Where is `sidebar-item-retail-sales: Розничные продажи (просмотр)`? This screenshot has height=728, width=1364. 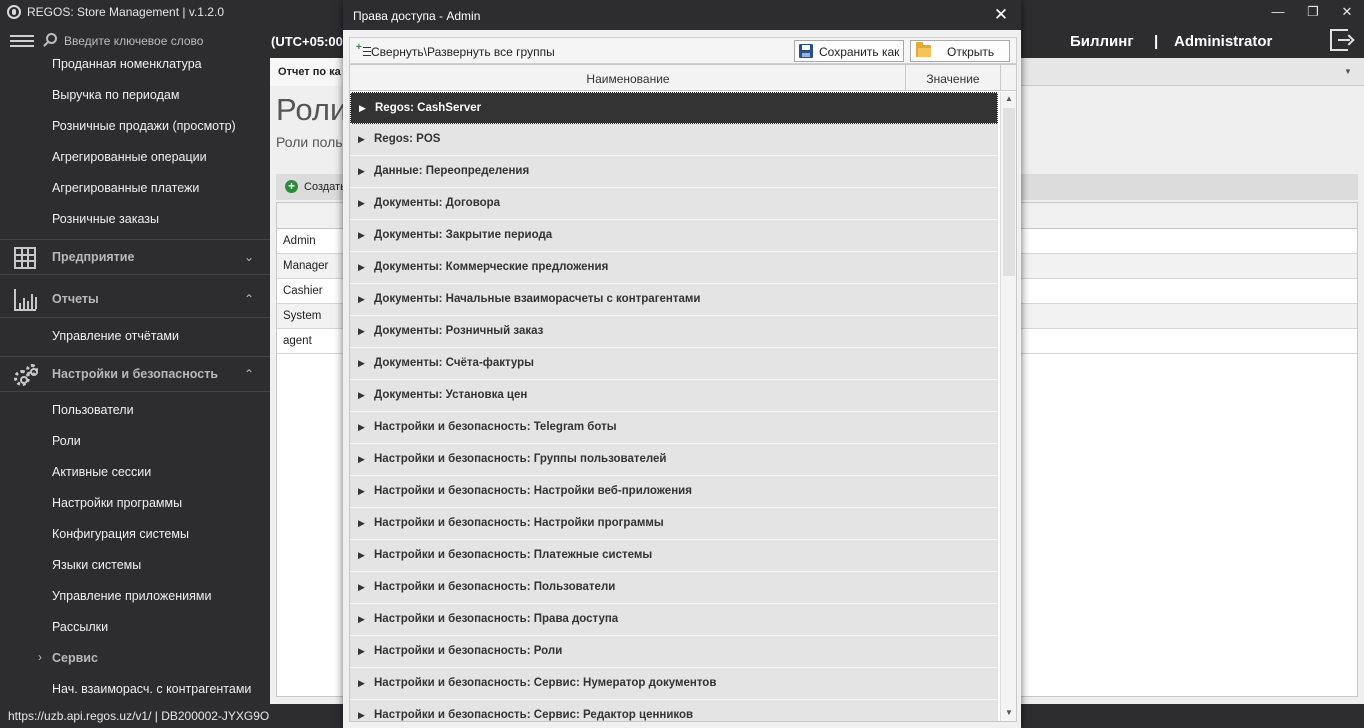
sidebar-item-retail-sales: Розничные продажи (просмотр) is located at coordinates (144, 126).